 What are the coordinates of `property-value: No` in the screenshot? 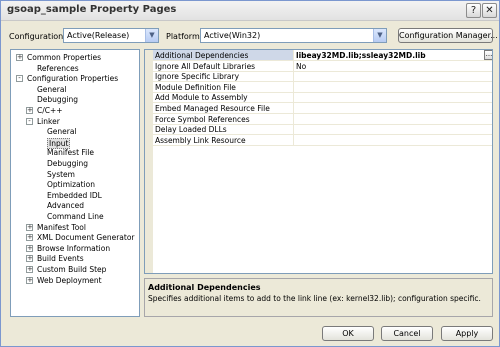 It's located at (301, 66).